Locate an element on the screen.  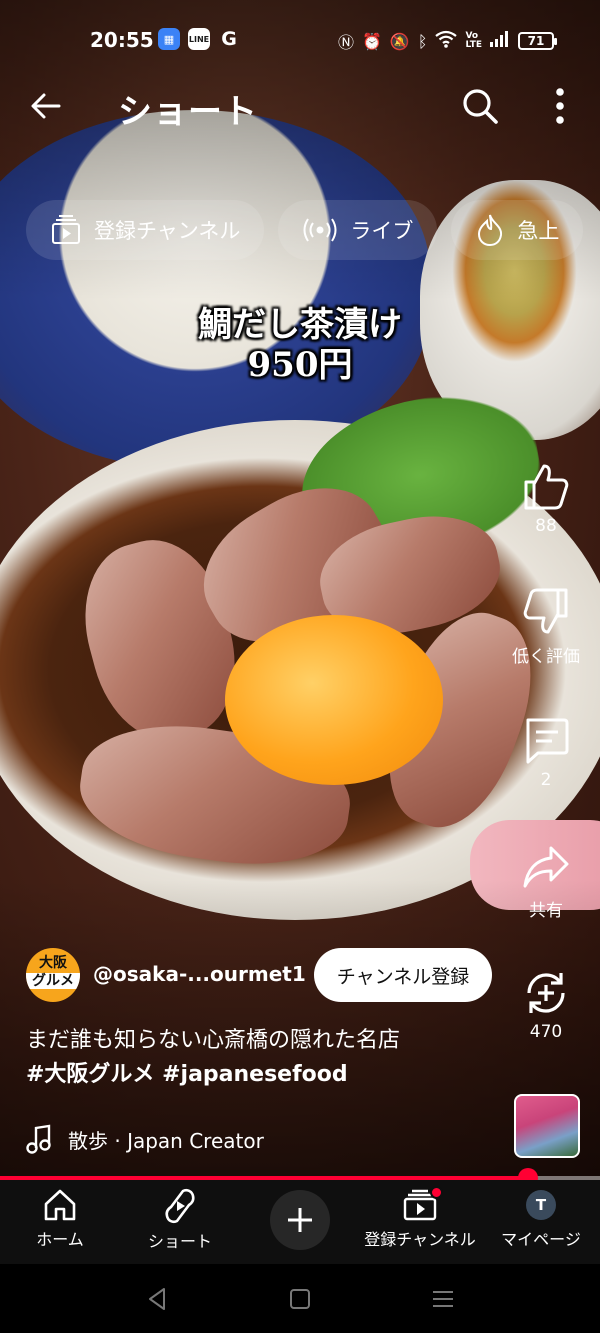
thumbs-down-icon is located at coordinates (545, 611).